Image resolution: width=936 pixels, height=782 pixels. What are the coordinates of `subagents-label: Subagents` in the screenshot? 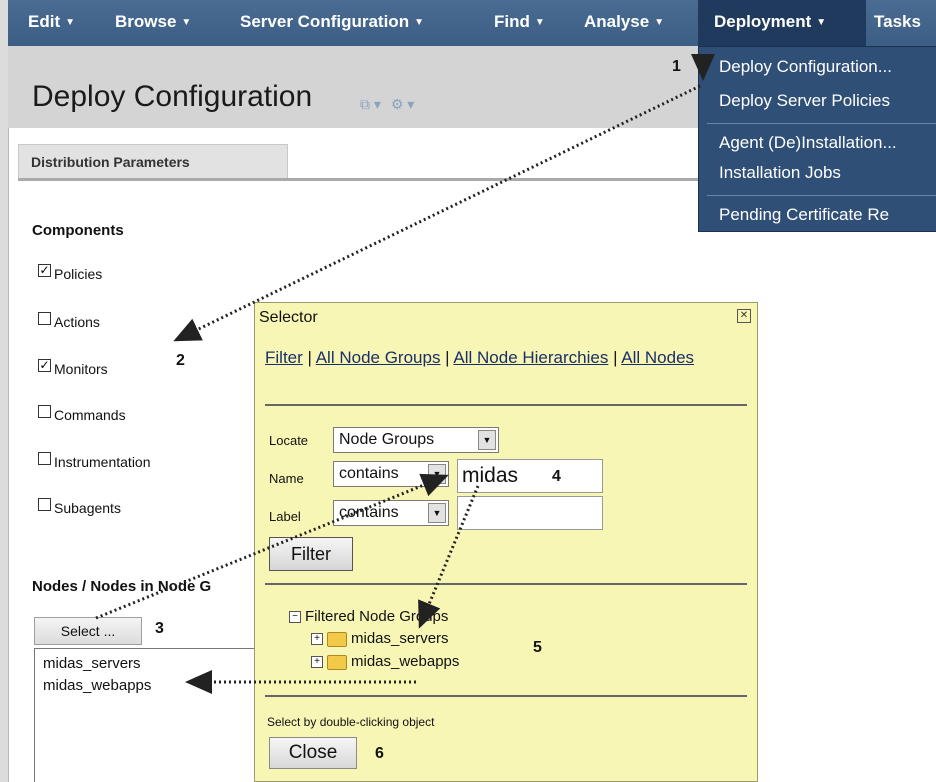 It's located at (87, 508).